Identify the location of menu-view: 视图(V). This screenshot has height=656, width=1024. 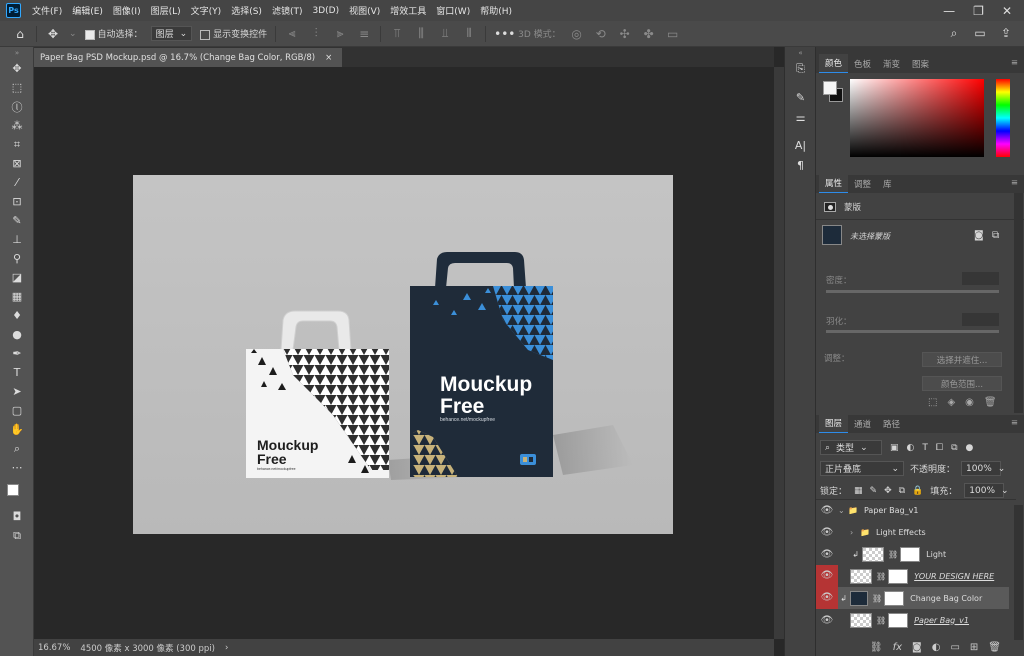
(364, 10).